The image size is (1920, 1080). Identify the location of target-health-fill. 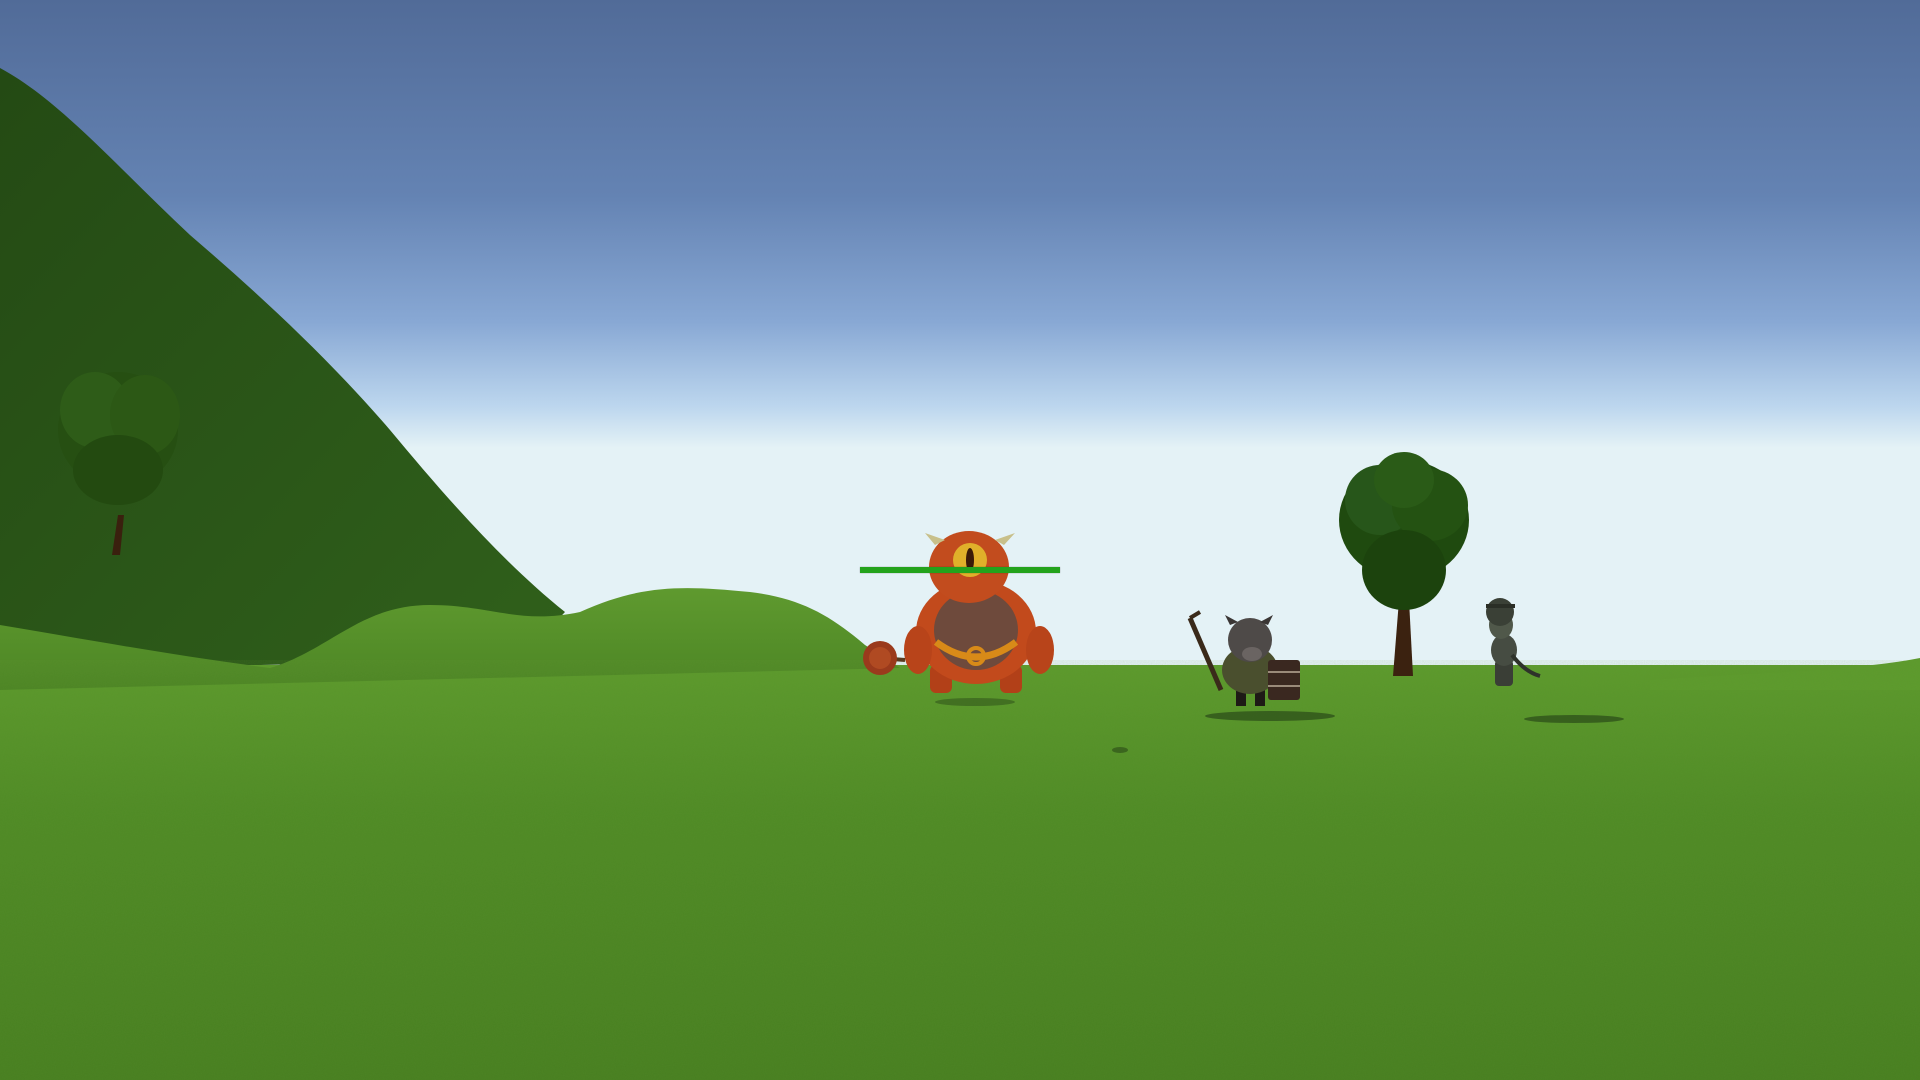
(960, 570).